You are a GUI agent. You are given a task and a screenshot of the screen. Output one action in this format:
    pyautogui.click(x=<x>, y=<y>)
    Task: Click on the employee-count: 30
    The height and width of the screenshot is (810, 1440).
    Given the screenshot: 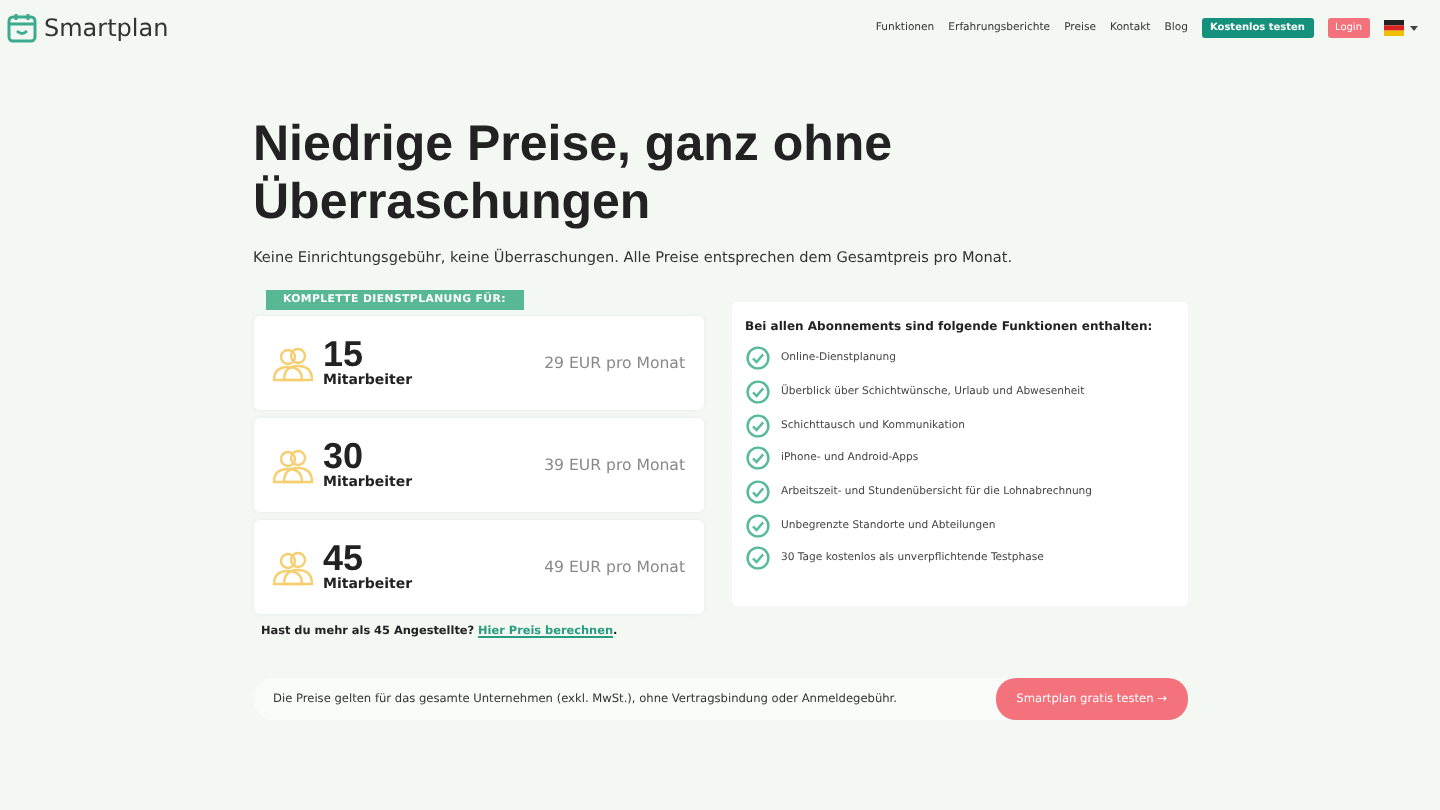 What is the action you would take?
    pyautogui.click(x=343, y=457)
    